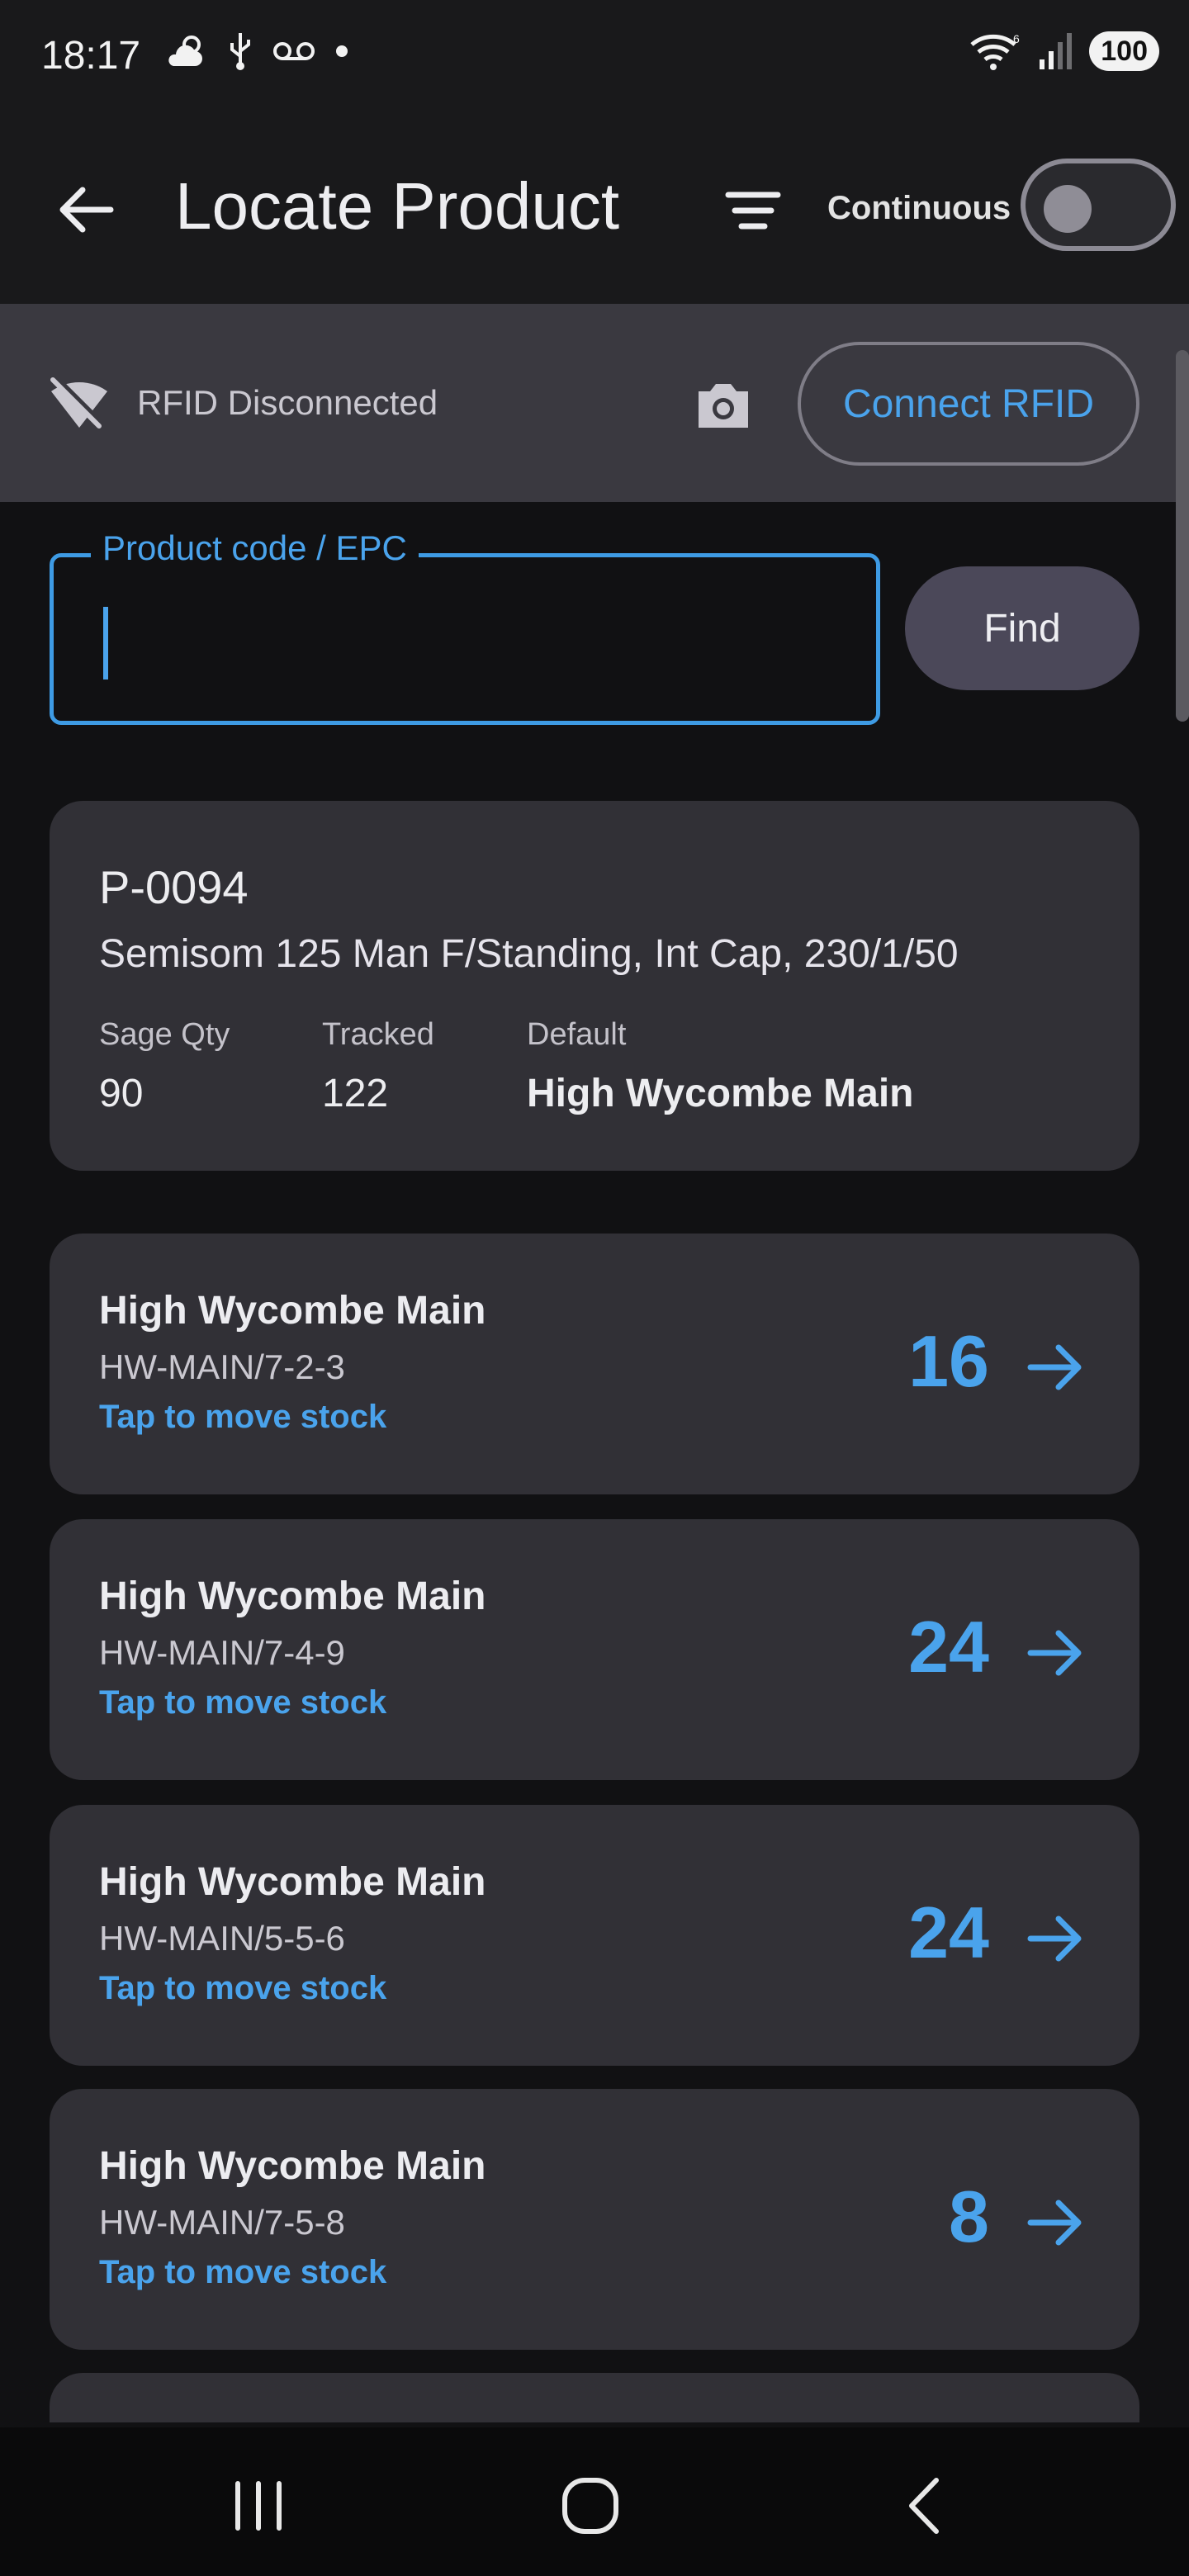  What do you see at coordinates (185, 51) in the screenshot?
I see `weather-cloud-sun-icon` at bounding box center [185, 51].